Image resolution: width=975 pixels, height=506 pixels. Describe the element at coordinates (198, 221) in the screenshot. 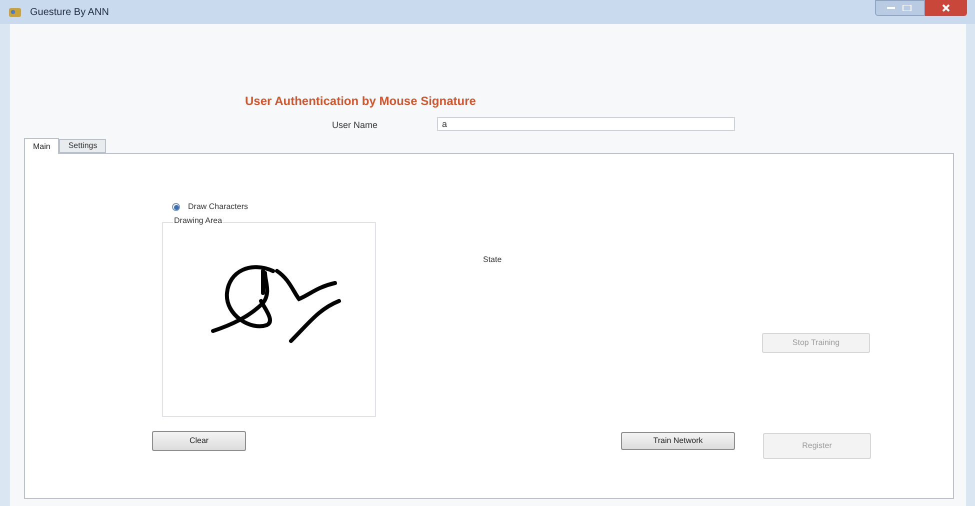

I see `group-title: Drawing Area` at that location.